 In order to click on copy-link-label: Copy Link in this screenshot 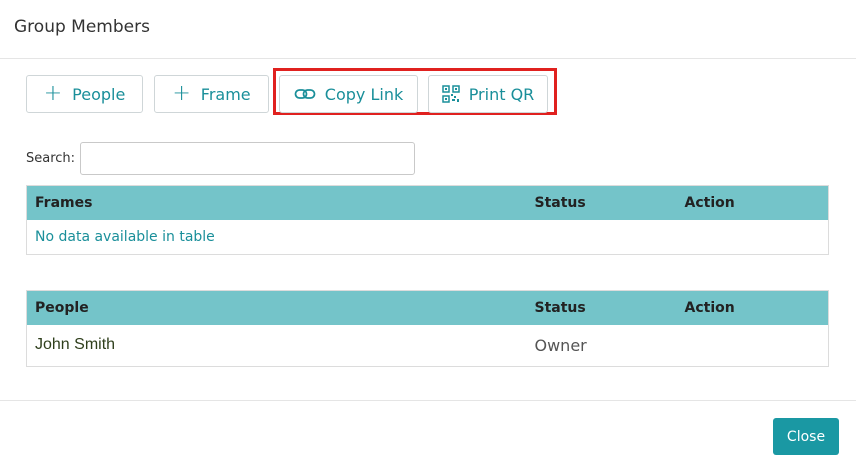, I will do `click(364, 94)`.